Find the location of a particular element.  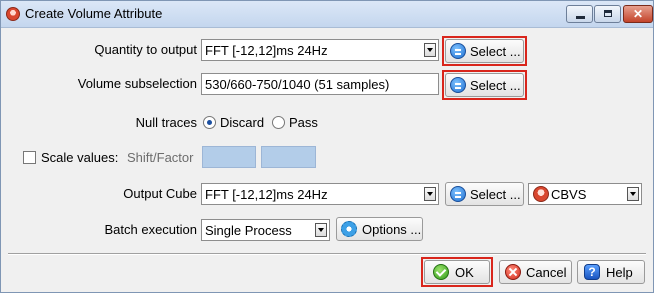

help-button-label: Help is located at coordinates (619, 272).